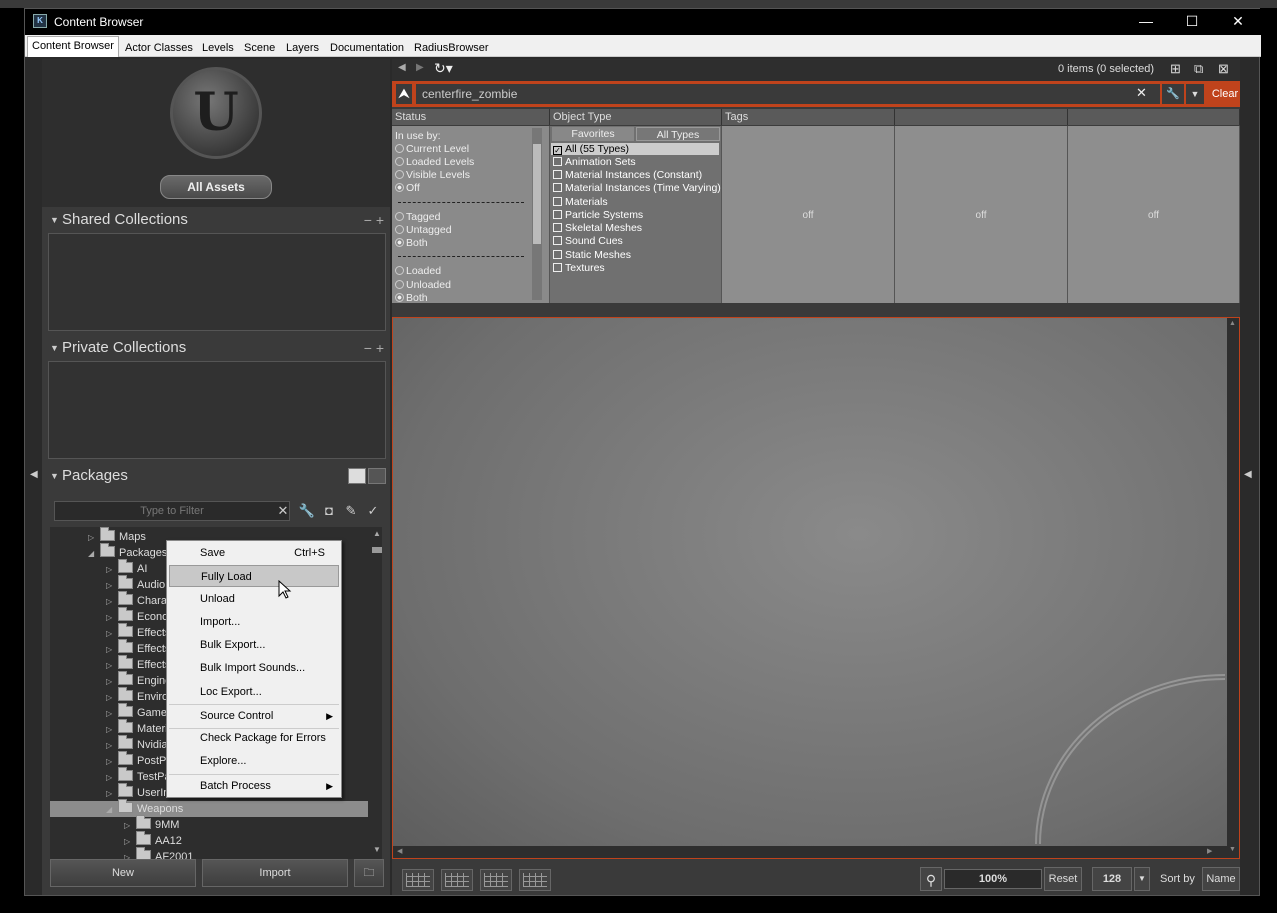 The image size is (1277, 913). Describe the element at coordinates (580, 202) in the screenshot. I see `type-materials: Materials` at that location.